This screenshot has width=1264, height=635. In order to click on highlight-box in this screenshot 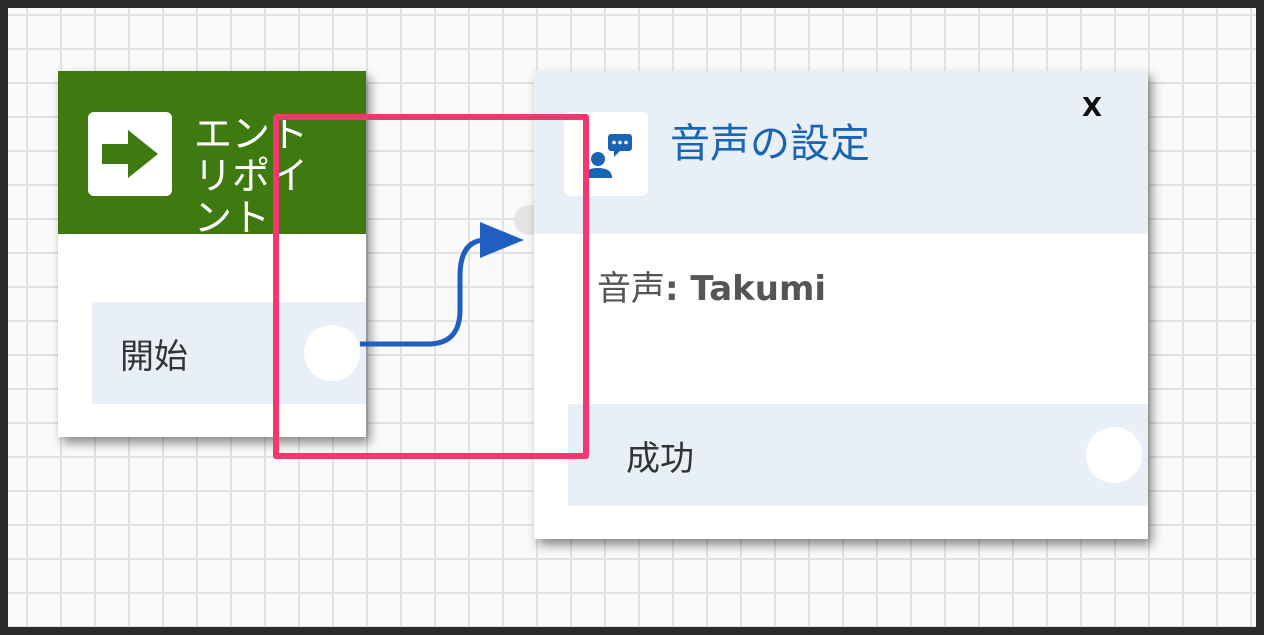, I will do `click(431, 286)`.